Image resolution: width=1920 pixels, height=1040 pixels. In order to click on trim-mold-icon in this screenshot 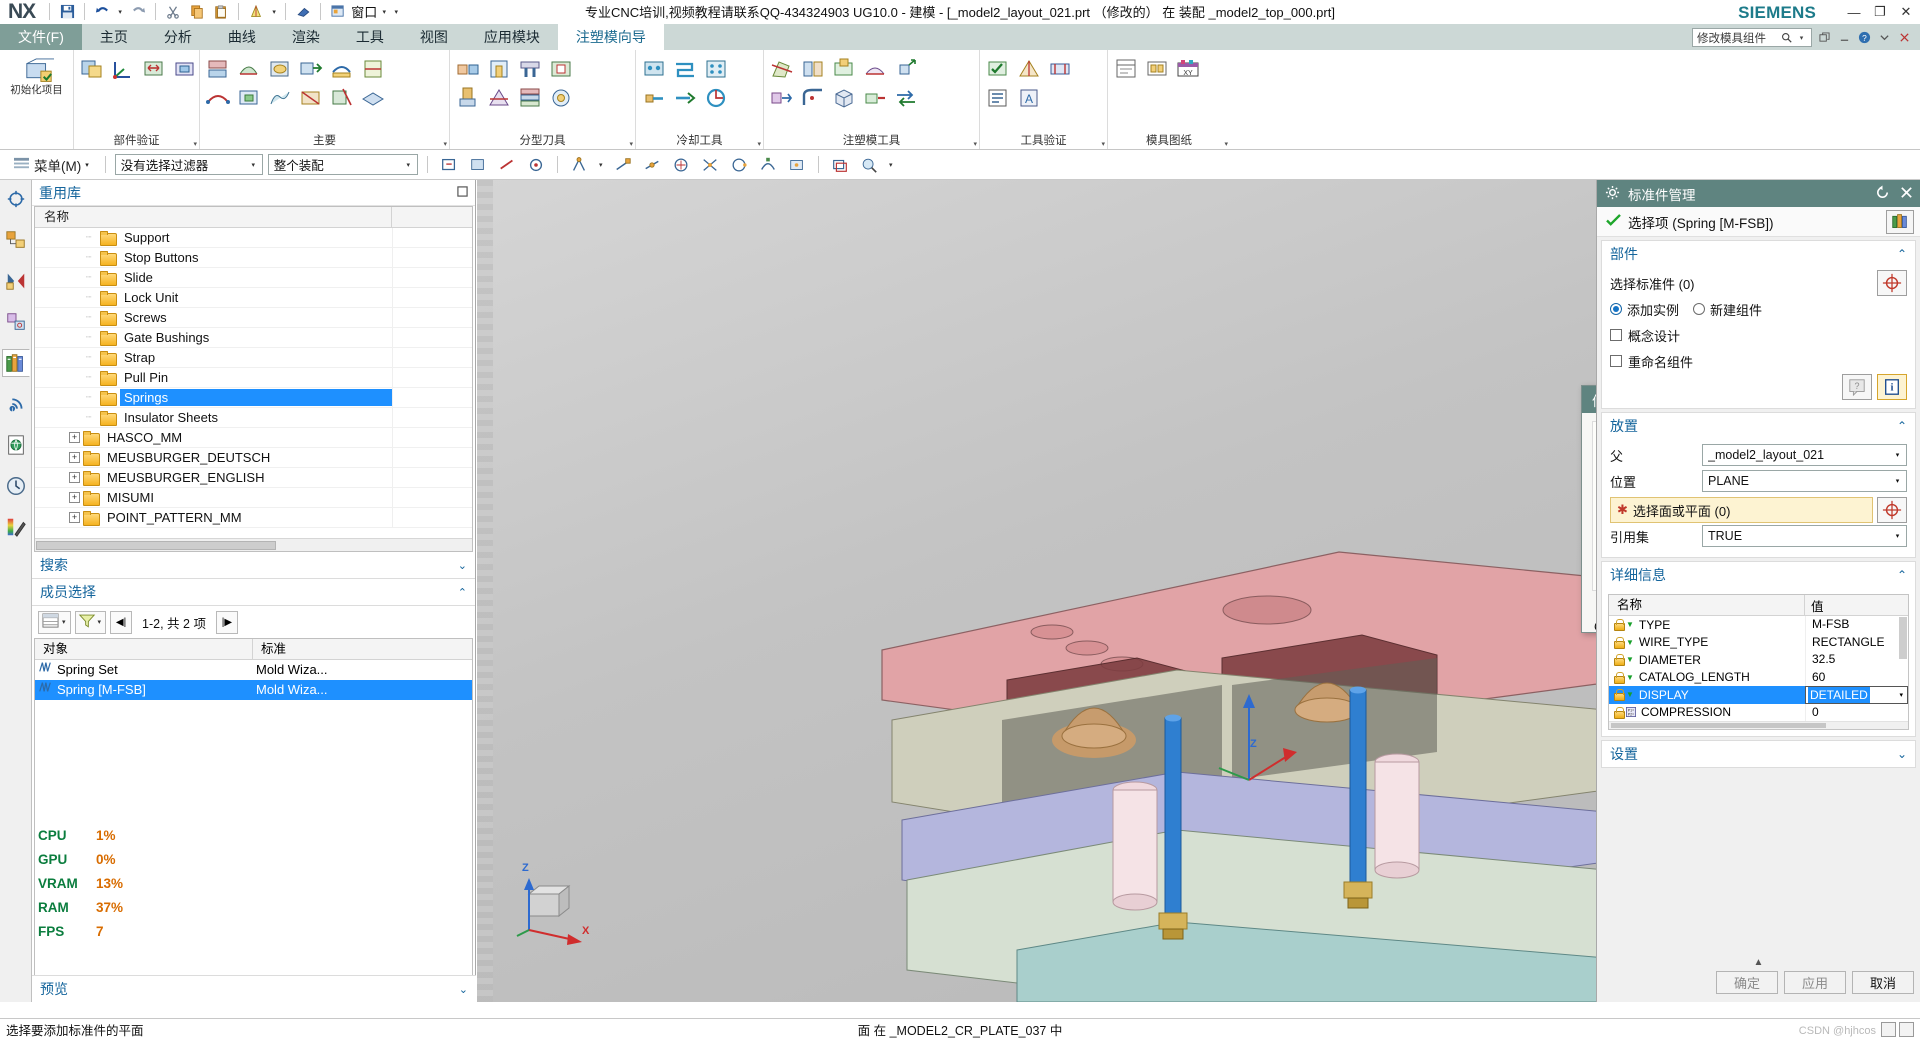, I will do `click(499, 98)`.